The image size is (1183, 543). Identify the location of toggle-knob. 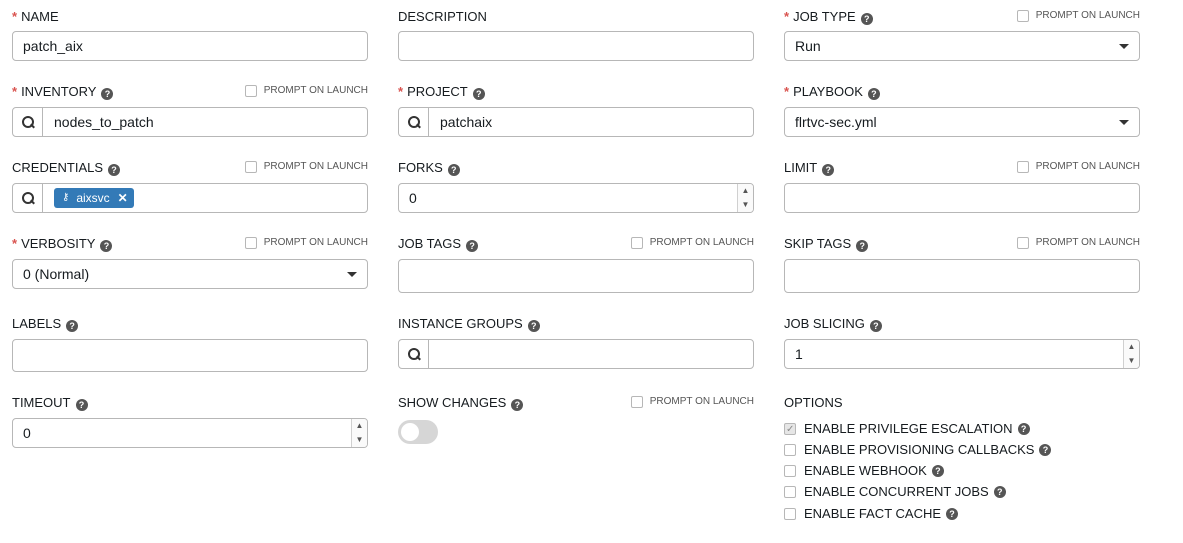
(410, 432).